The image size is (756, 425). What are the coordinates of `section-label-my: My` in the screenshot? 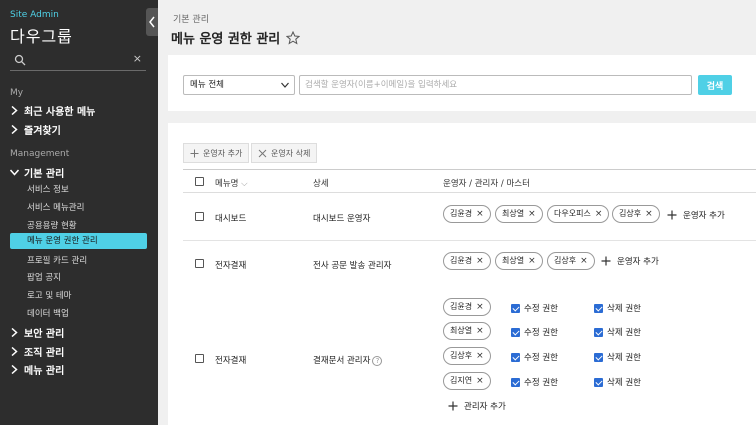 It's located at (17, 93).